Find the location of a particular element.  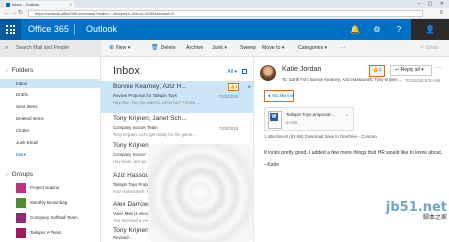

browser-tab-strip: Inbox - Outlook × – ▢ ✕ is located at coordinates (224, 4).